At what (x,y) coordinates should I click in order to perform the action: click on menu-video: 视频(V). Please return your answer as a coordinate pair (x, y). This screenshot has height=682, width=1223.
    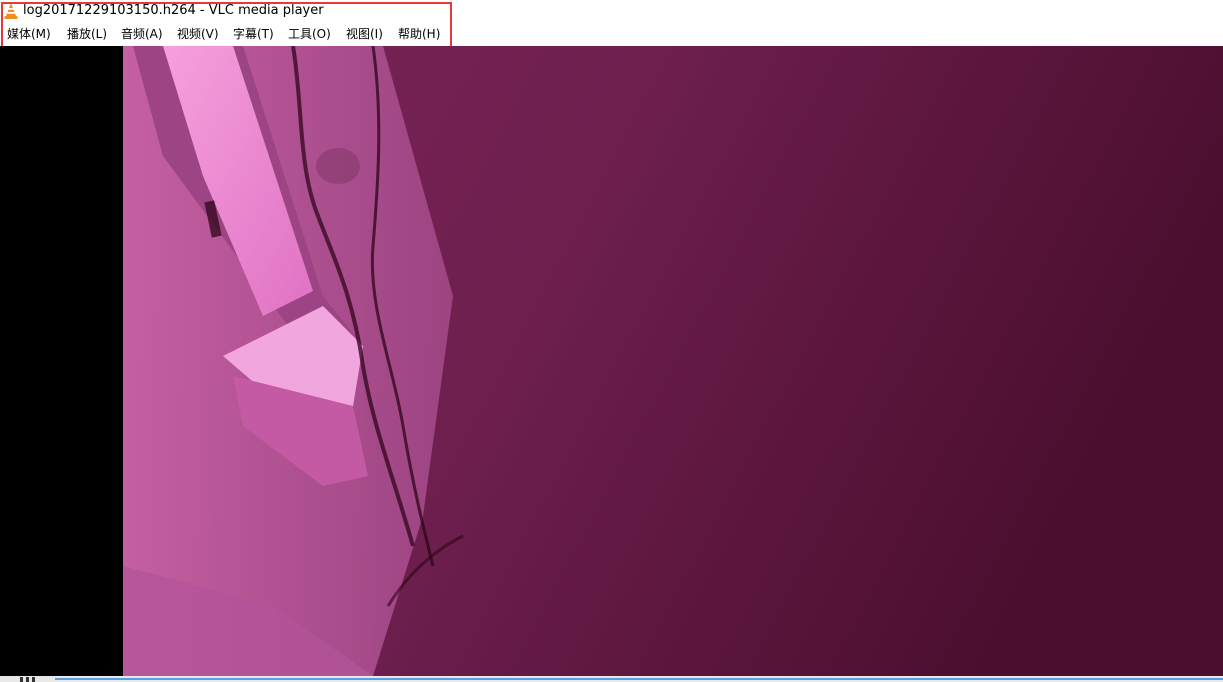
    Looking at the image, I should click on (198, 34).